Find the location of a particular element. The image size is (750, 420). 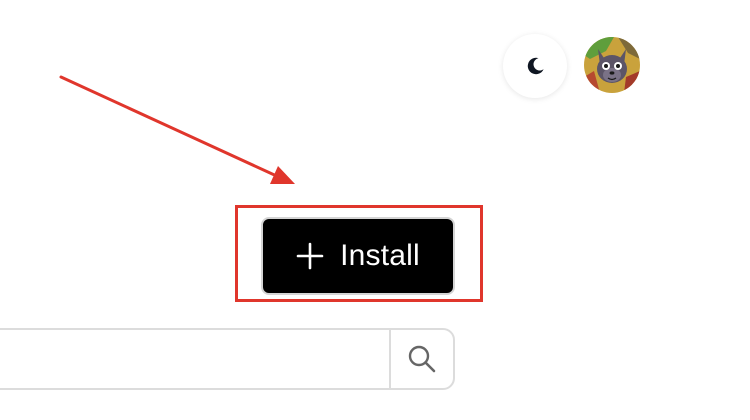

plus-icon is located at coordinates (310, 256).